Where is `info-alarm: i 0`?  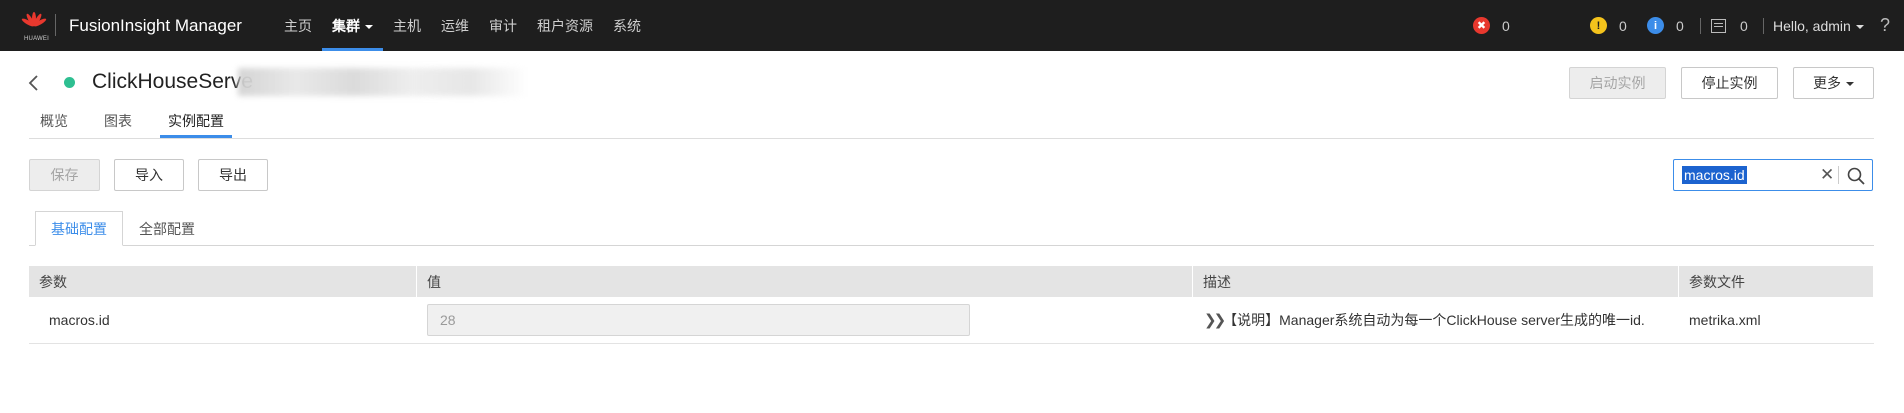
info-alarm: i 0 is located at coordinates (1665, 25).